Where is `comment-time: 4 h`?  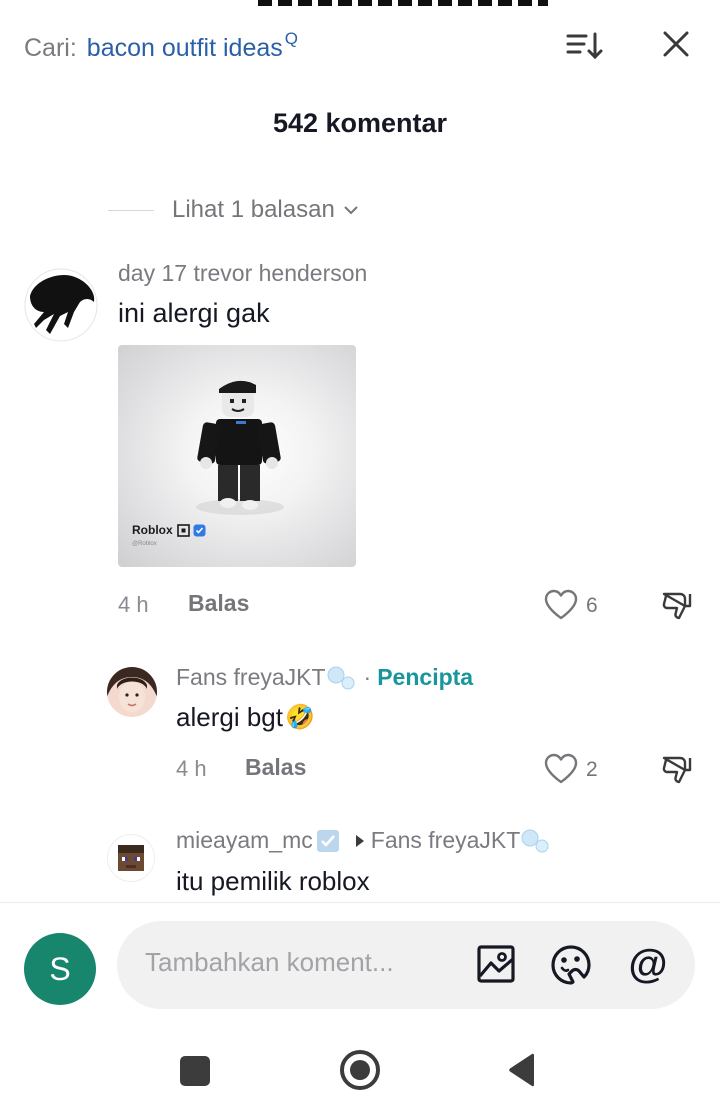 comment-time: 4 h is located at coordinates (133, 604).